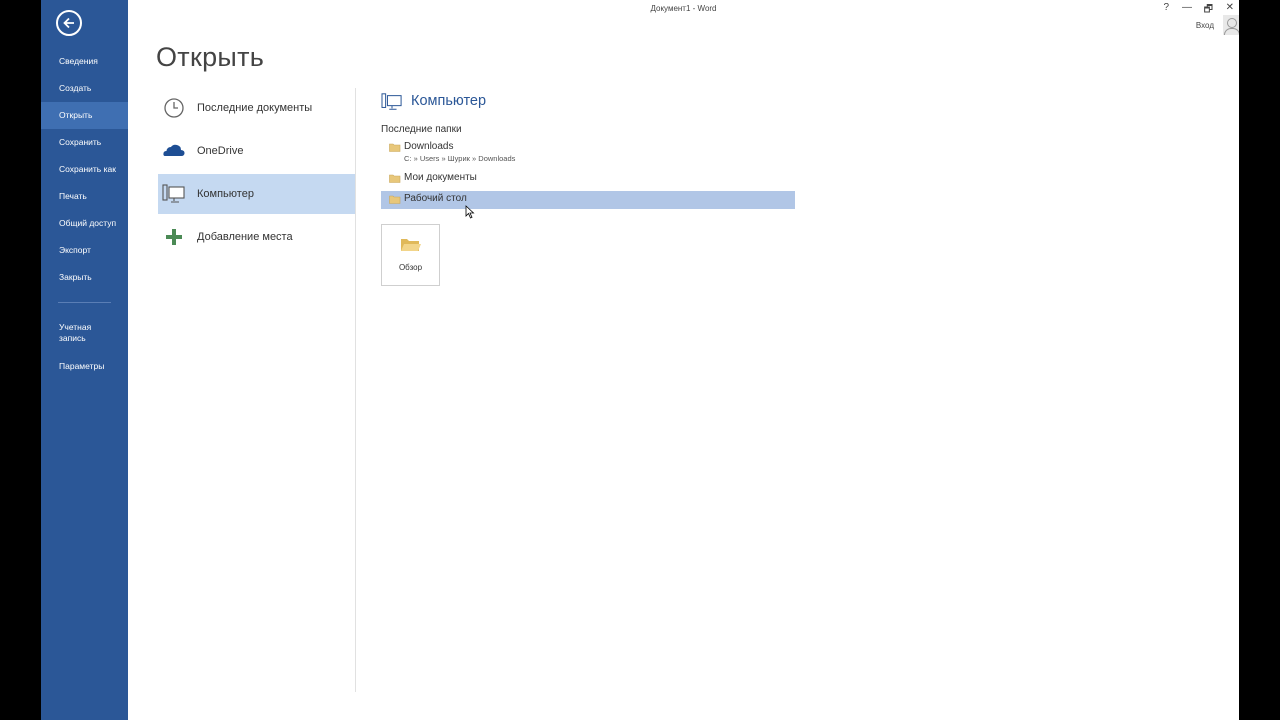  What do you see at coordinates (683, 8) in the screenshot?
I see `window-title: Документ1 - Word` at bounding box center [683, 8].